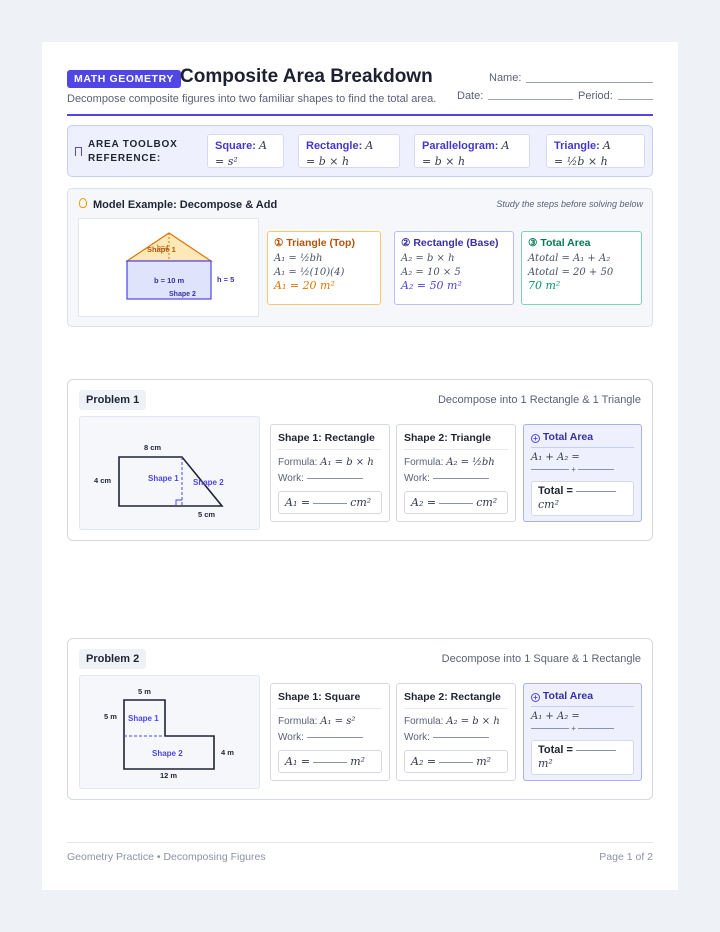 The image size is (720, 932). What do you see at coordinates (152, 447) in the screenshot?
I see `top-dimension: 8 cm` at bounding box center [152, 447].